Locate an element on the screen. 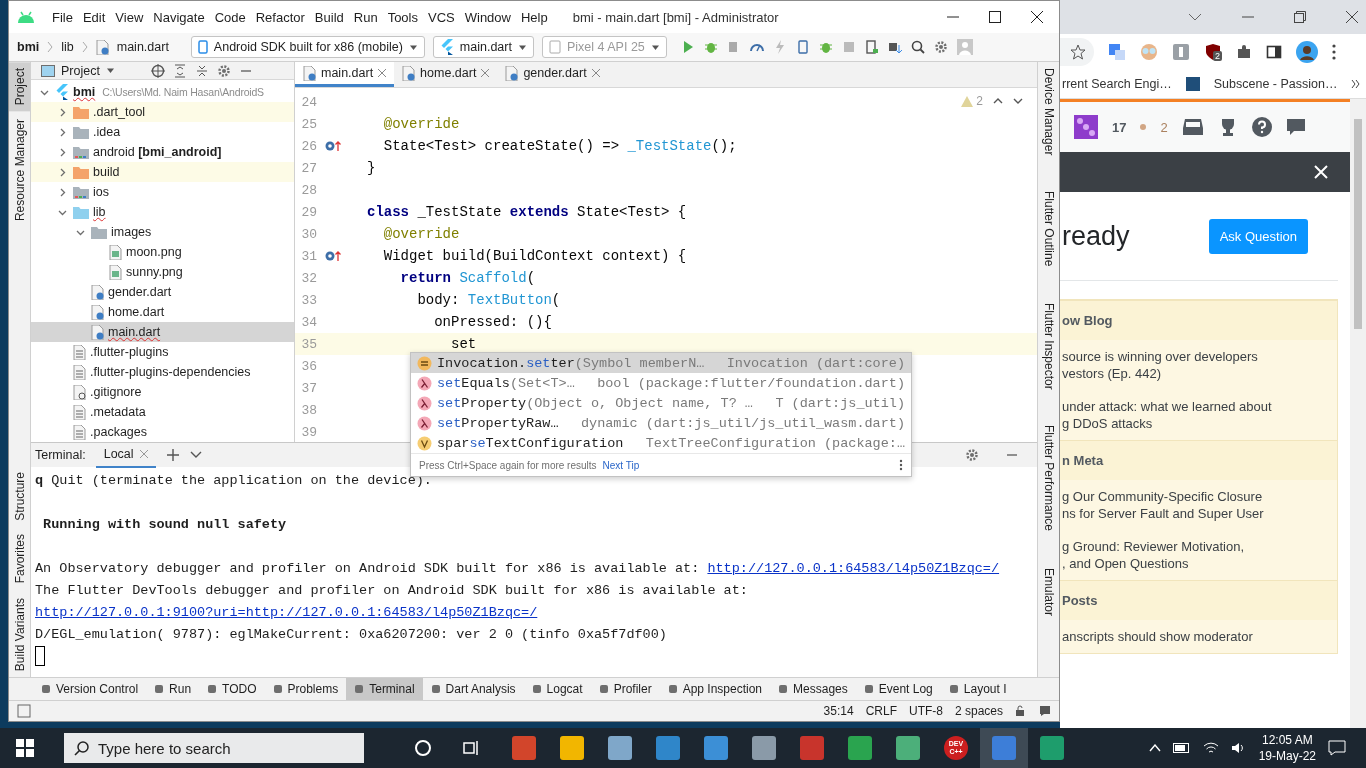 The image size is (1366, 768). avatar-icon is located at coordinates (1307, 52).